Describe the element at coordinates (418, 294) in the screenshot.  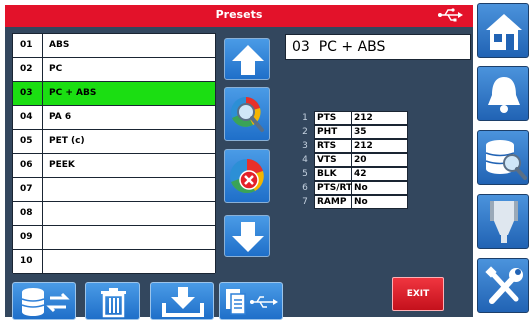
I see `exit-button: EXIT` at that location.